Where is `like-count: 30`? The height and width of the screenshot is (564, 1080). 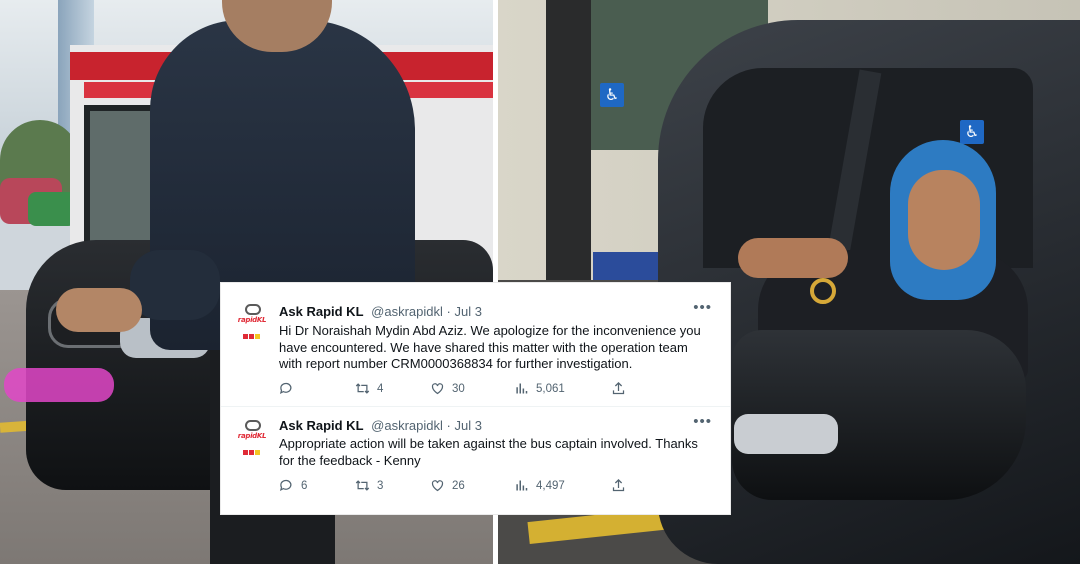
like-count: 30 is located at coordinates (458, 389).